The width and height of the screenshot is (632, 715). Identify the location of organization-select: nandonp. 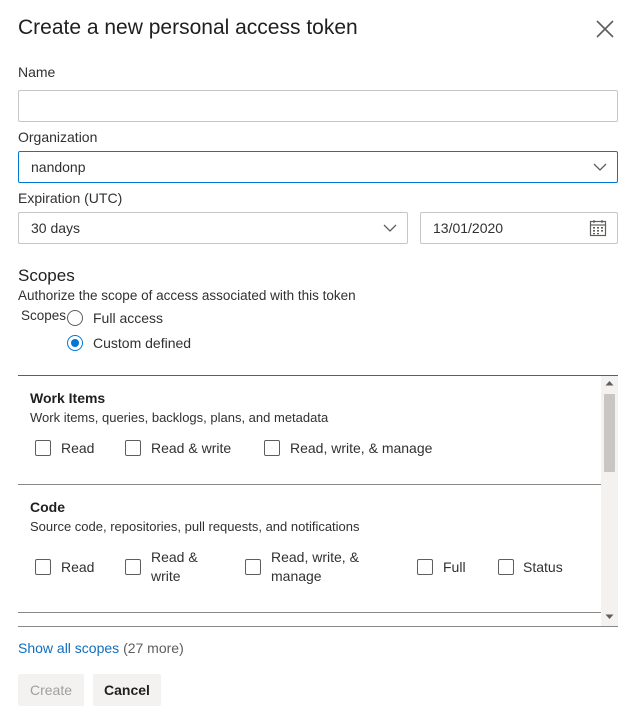
(318, 167).